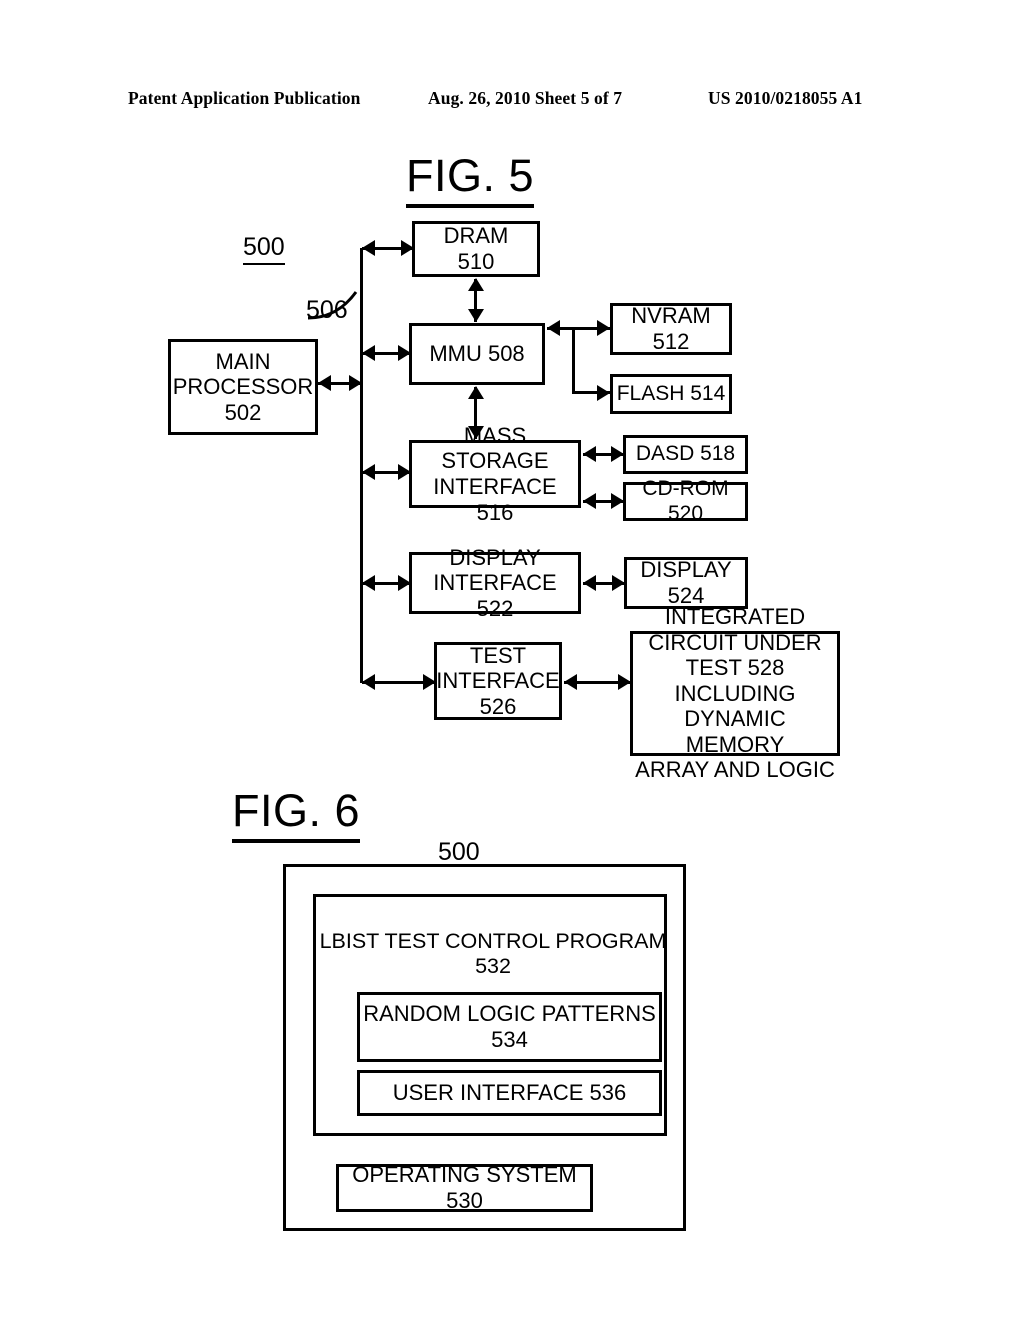 The image size is (1024, 1320). What do you see at coordinates (368, 682) in the screenshot?
I see `arrowhead-ti-left` at bounding box center [368, 682].